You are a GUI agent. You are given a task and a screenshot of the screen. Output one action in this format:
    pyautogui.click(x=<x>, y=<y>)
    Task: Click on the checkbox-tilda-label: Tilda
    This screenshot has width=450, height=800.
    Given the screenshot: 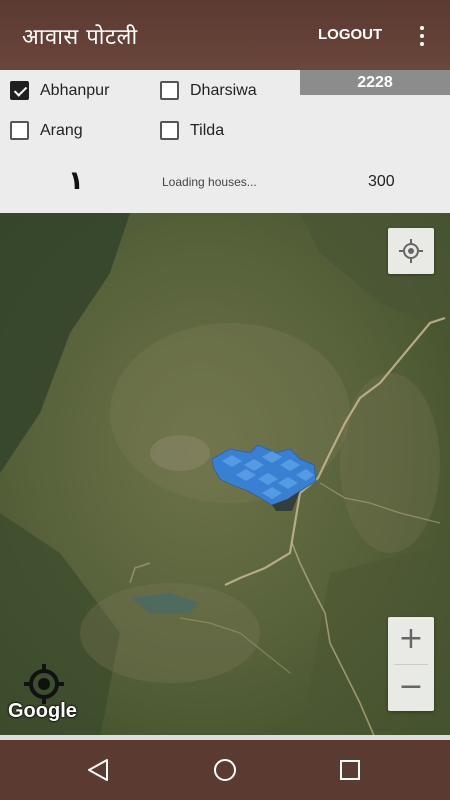 What is the action you would take?
    pyautogui.click(x=207, y=130)
    